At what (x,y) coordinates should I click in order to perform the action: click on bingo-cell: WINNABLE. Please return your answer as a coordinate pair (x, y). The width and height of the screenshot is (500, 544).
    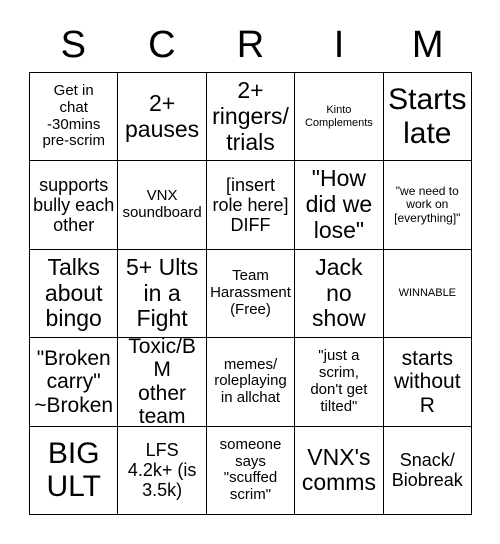
    Looking at the image, I should click on (427, 294).